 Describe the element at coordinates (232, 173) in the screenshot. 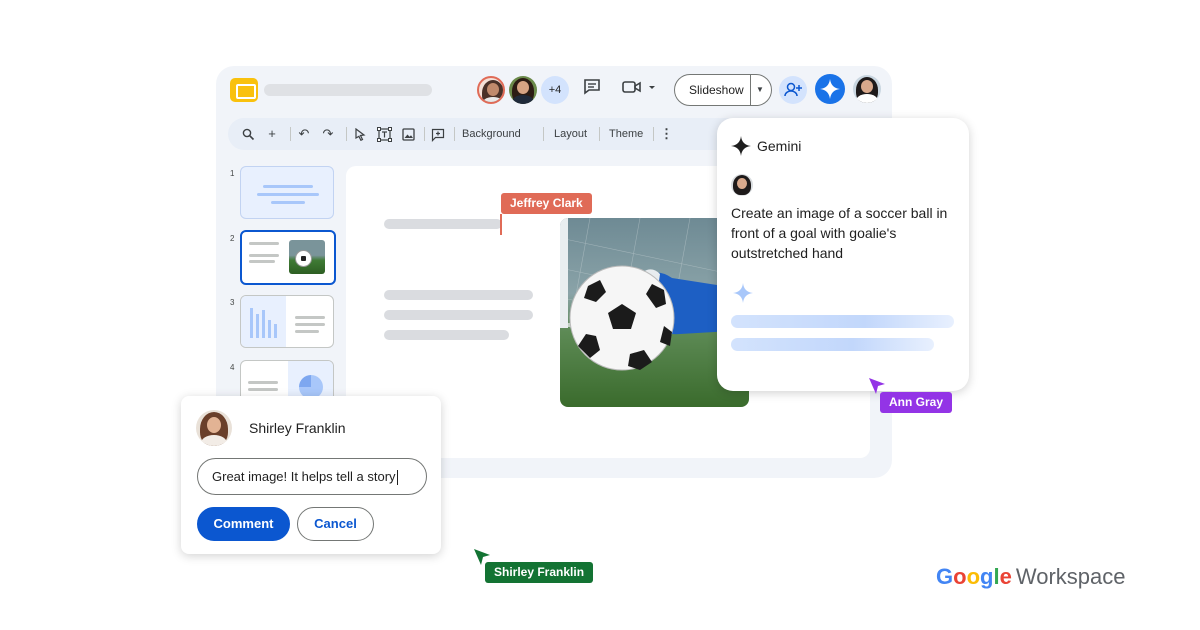

I see `slide-number: 1` at that location.